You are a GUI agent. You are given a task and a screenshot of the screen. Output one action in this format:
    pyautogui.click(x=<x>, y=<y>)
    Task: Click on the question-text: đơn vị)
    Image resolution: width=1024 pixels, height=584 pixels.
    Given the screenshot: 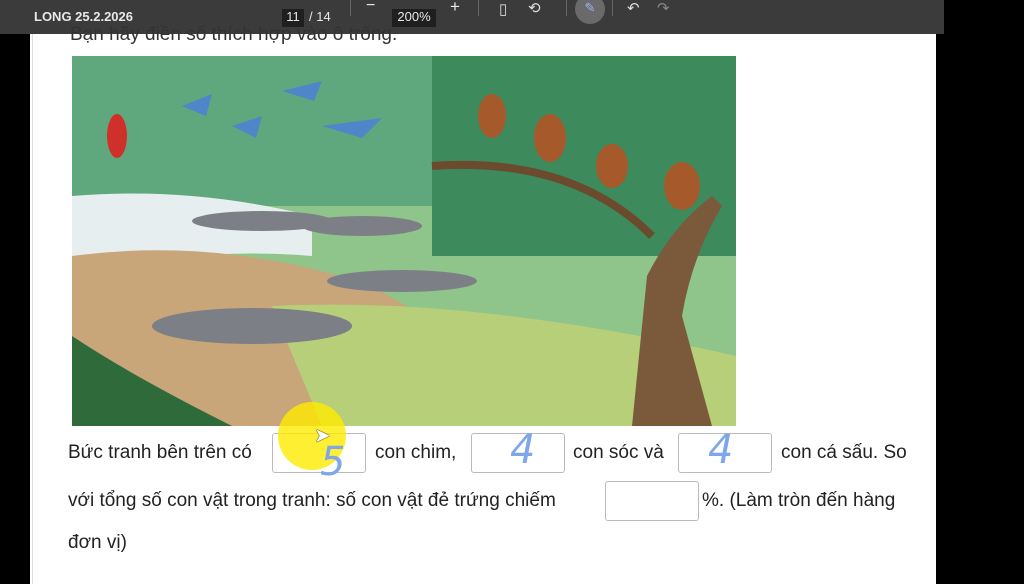 What is the action you would take?
    pyautogui.click(x=97, y=542)
    